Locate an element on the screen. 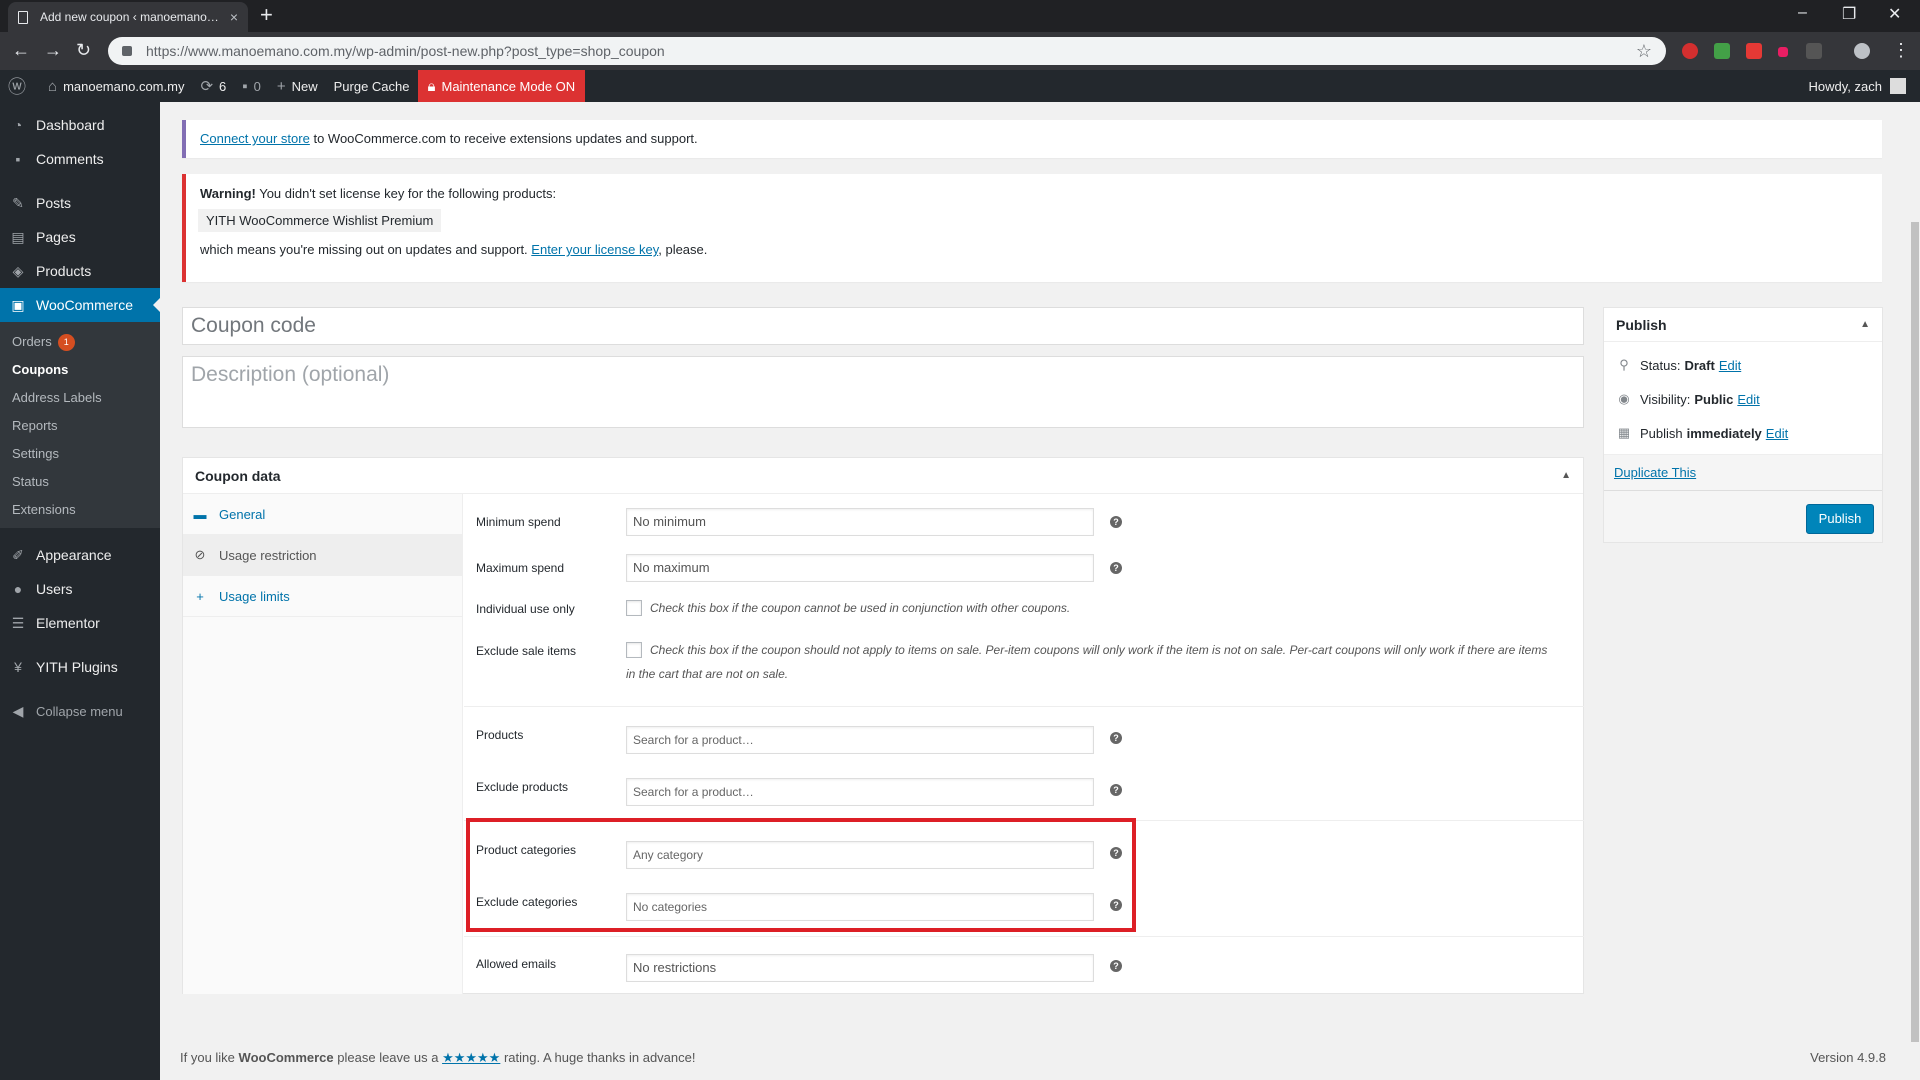  back-arrow-icon: ← is located at coordinates (21, 50).